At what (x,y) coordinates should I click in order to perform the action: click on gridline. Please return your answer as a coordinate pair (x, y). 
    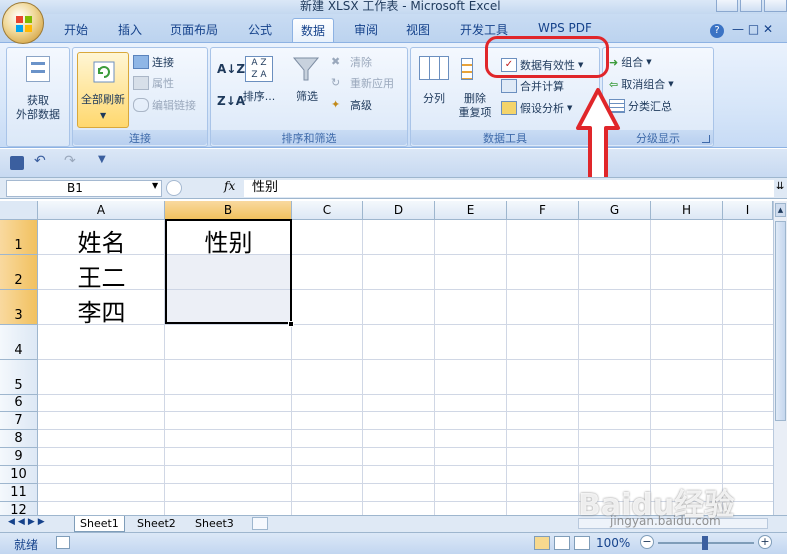
    Looking at the image, I should click on (405, 394).